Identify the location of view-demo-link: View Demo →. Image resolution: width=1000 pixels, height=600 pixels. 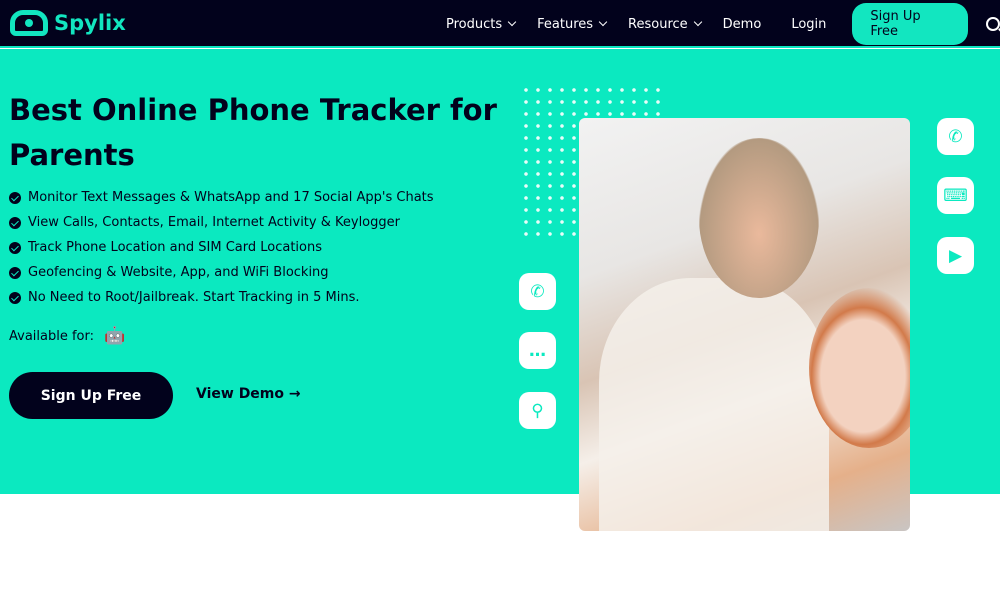
(248, 394).